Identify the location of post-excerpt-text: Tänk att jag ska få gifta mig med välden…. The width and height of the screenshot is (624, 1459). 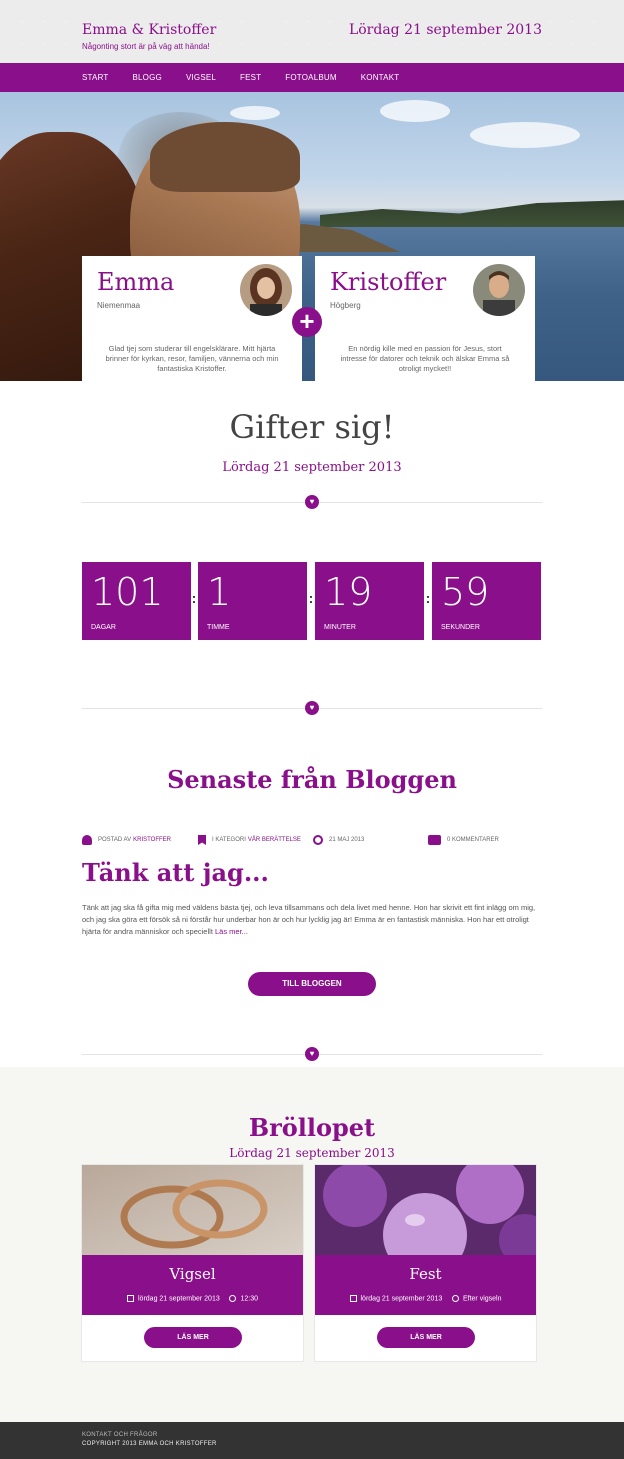
(309, 919).